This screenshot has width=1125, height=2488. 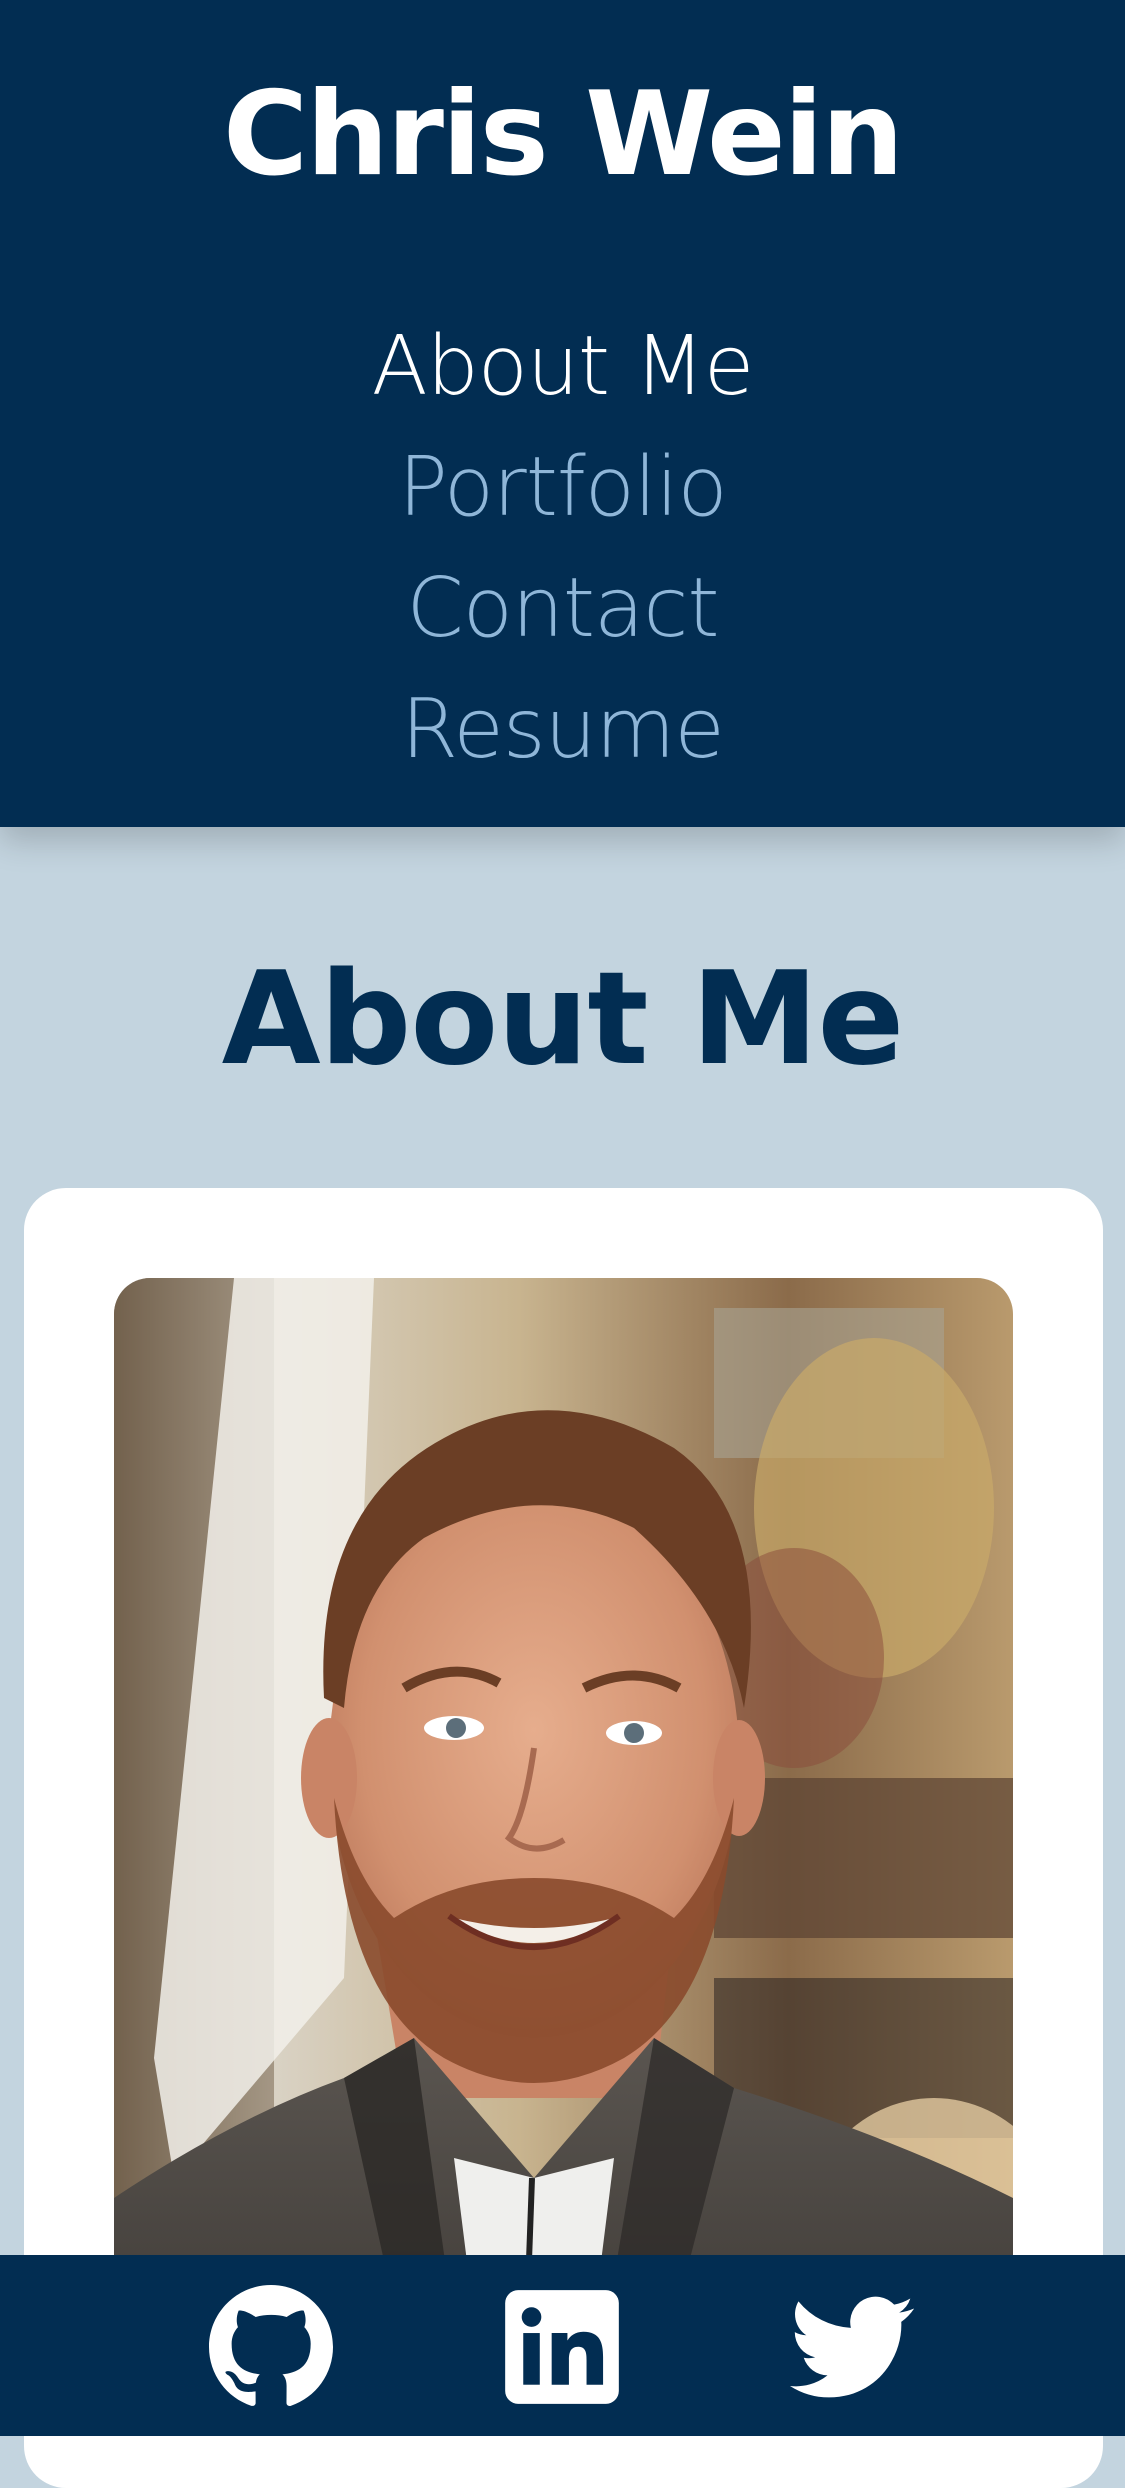 What do you see at coordinates (562, 135) in the screenshot?
I see `site-title: Chris Wein` at bounding box center [562, 135].